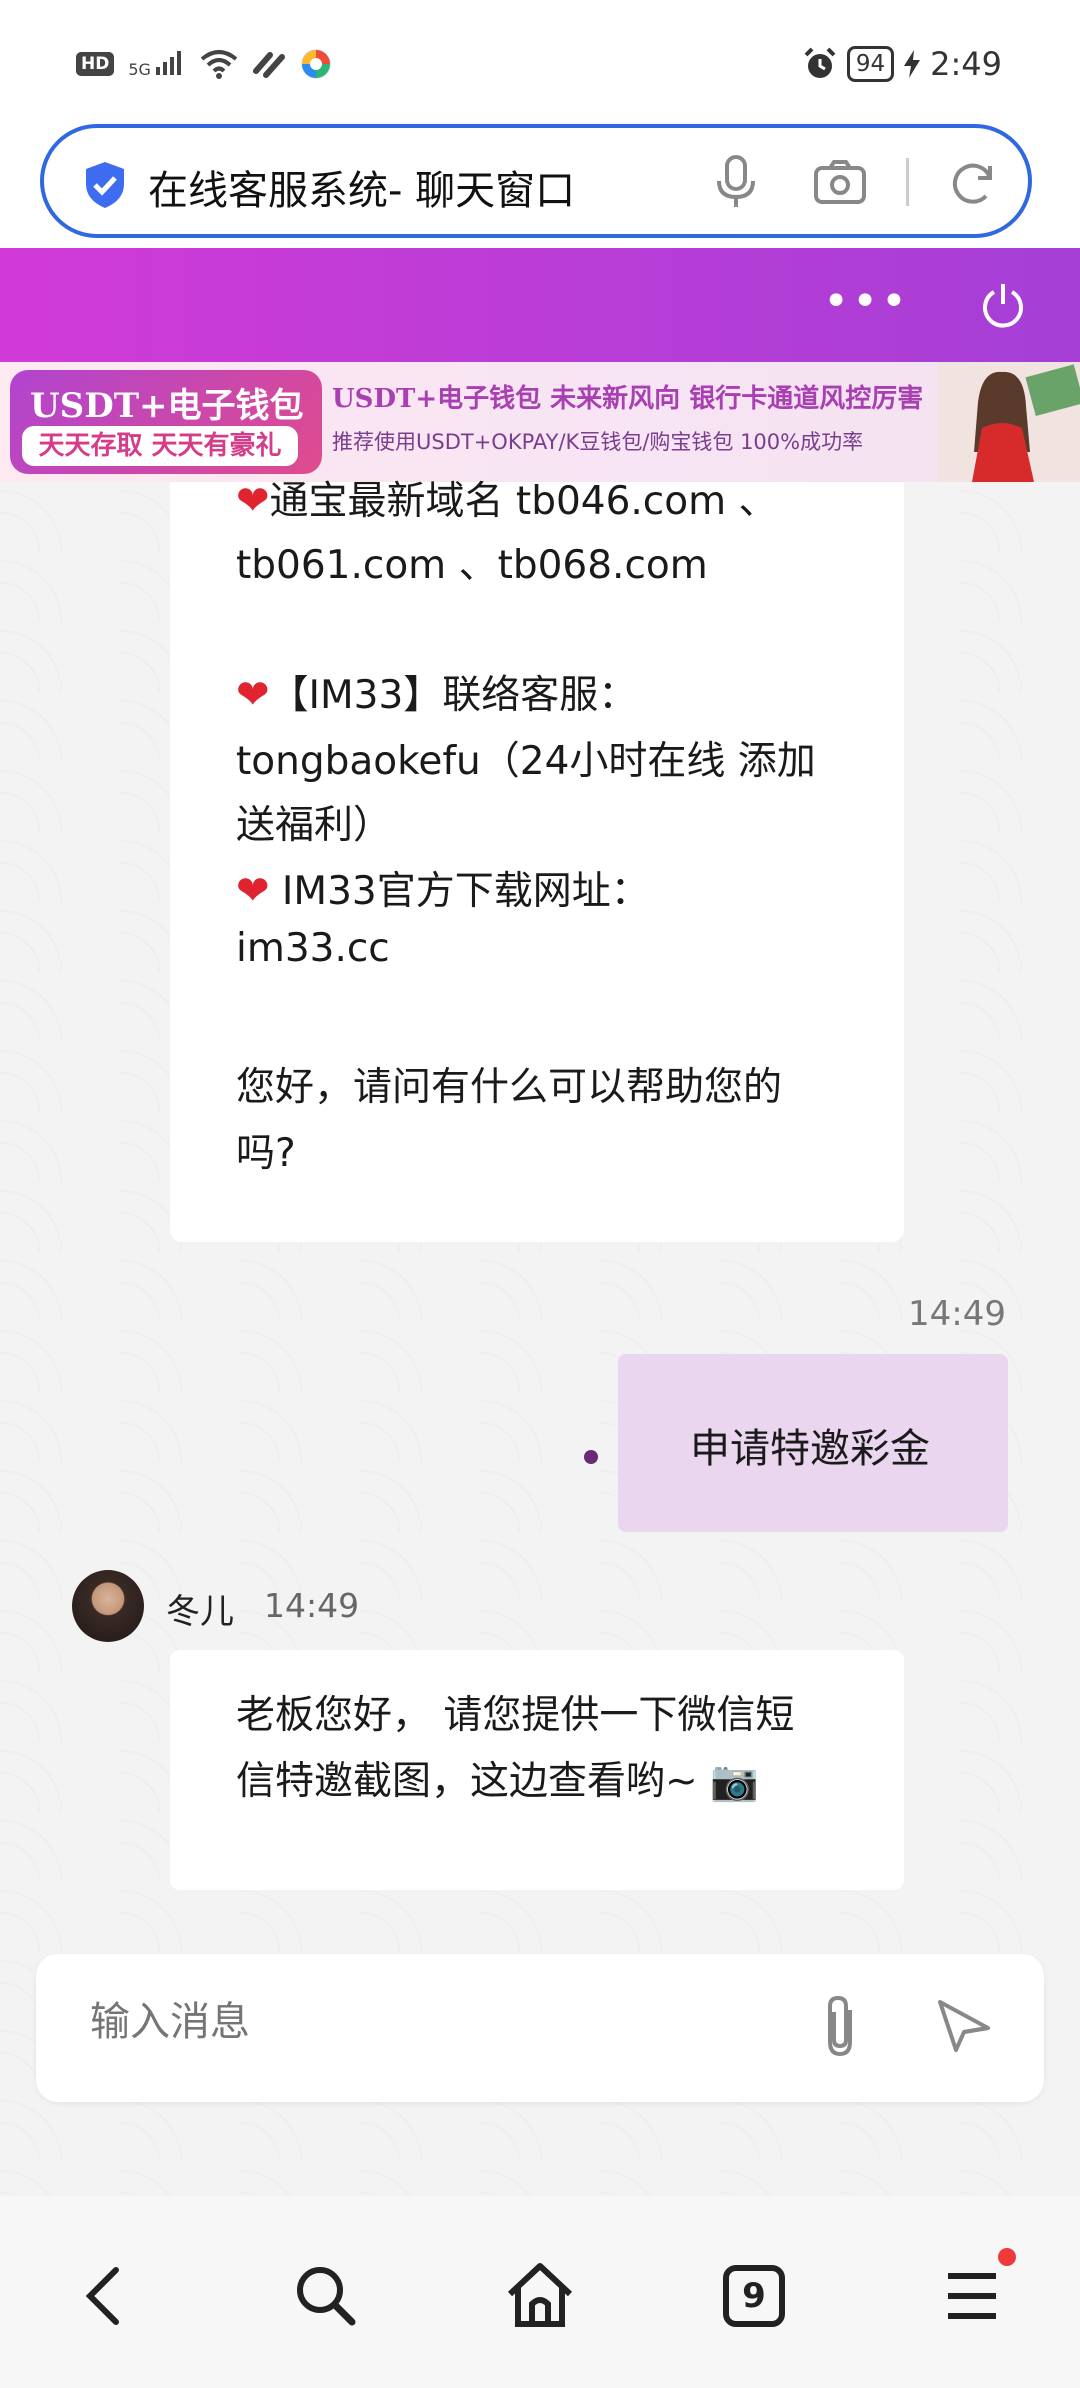  I want to click on agent-message-bubble: 老板您好， 请您提供一下微信短 信特邀截图，这边查看哟~ 📷, so click(537, 1770).